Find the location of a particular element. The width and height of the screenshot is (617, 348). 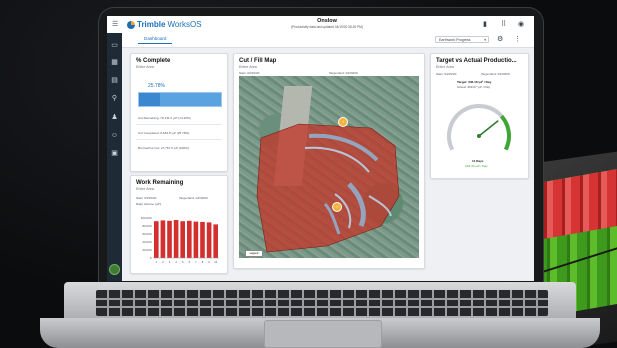

card-title: Cut / Fill Map is located at coordinates (258, 61).